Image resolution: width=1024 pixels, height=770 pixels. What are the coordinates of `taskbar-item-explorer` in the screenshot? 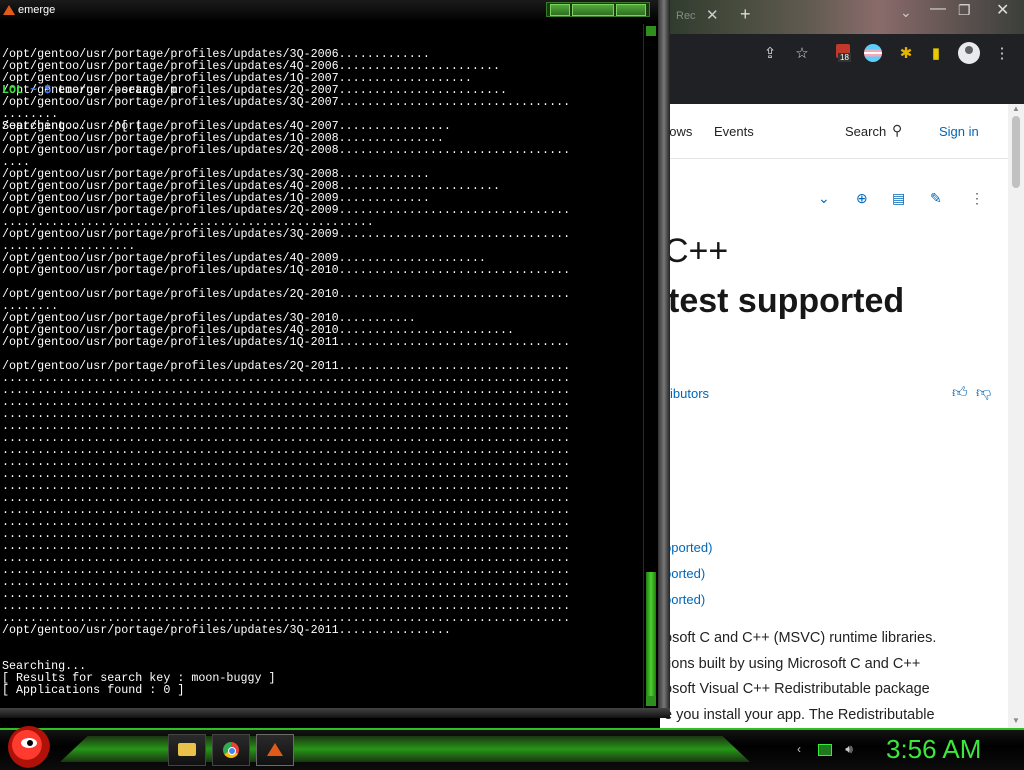 It's located at (187, 750).